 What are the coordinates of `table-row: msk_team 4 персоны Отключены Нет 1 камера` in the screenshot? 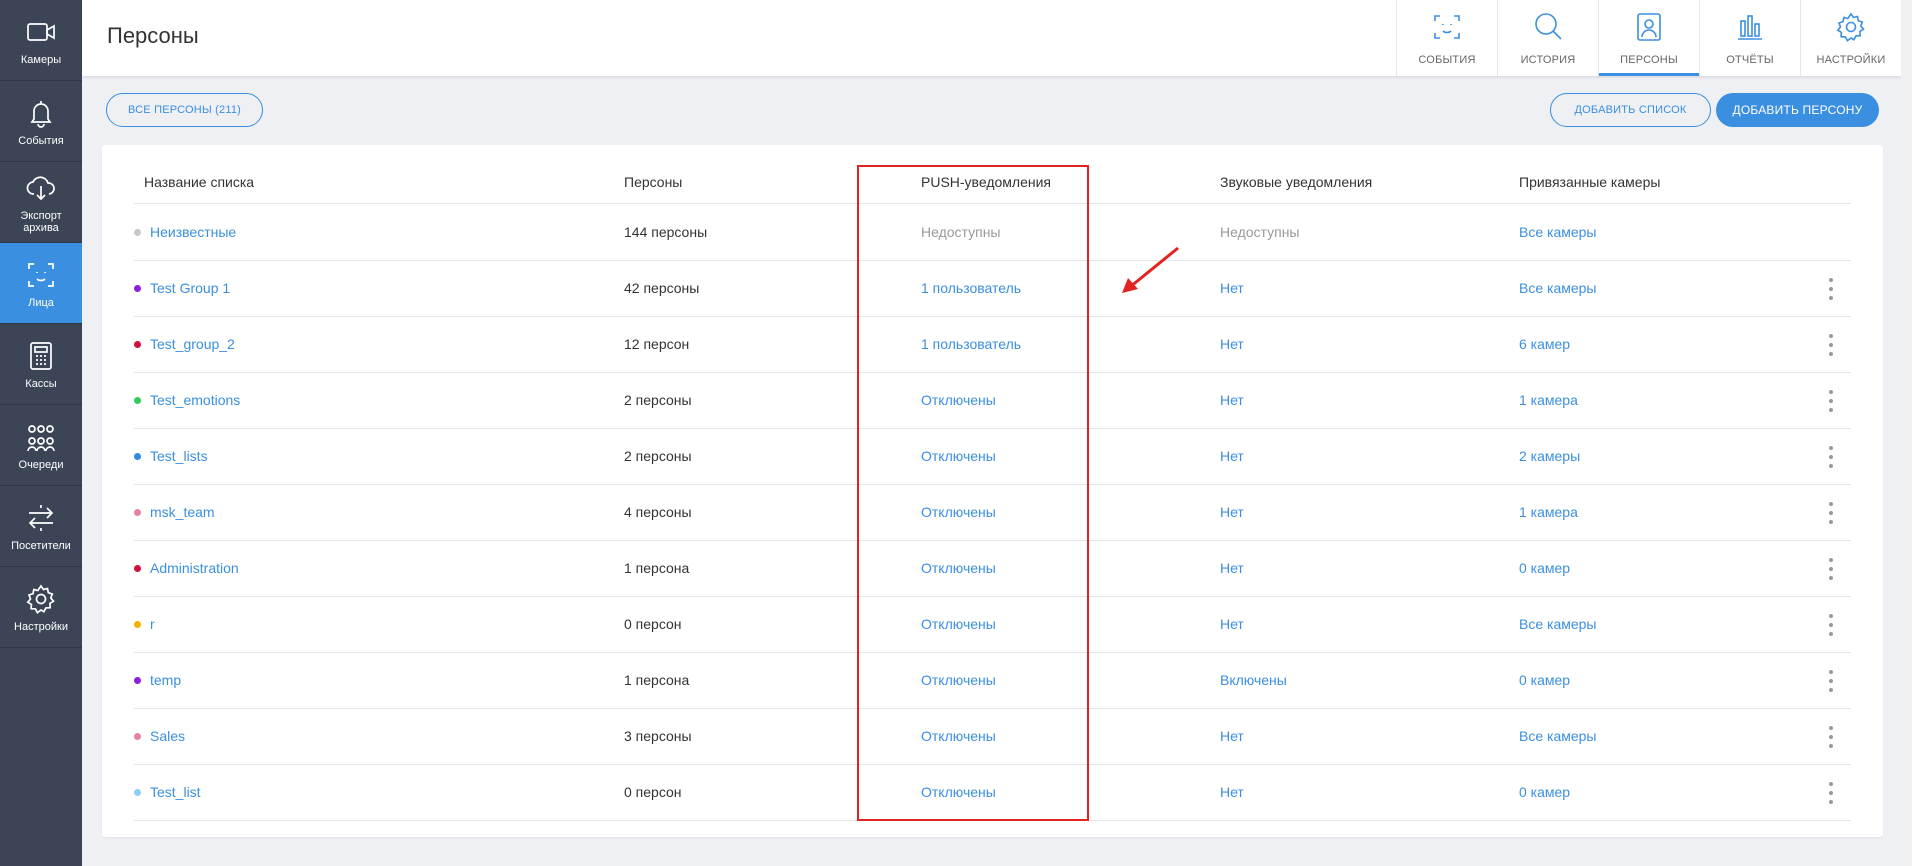 It's located at (992, 513).